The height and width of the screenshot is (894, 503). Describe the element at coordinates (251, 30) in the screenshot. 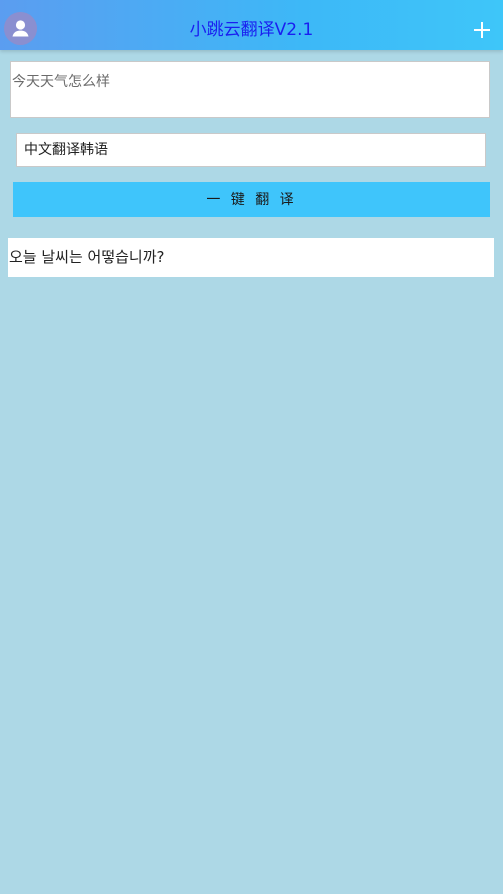

I see `app-title: 小跳云翻译V2.1` at that location.